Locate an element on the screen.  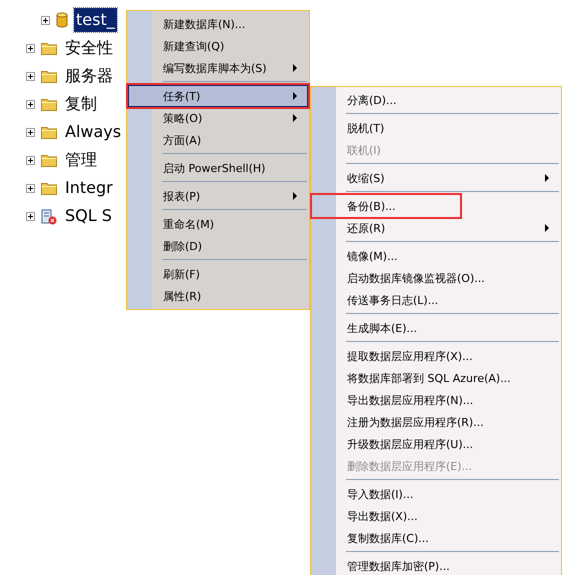
agent-icon is located at coordinates (49, 216).